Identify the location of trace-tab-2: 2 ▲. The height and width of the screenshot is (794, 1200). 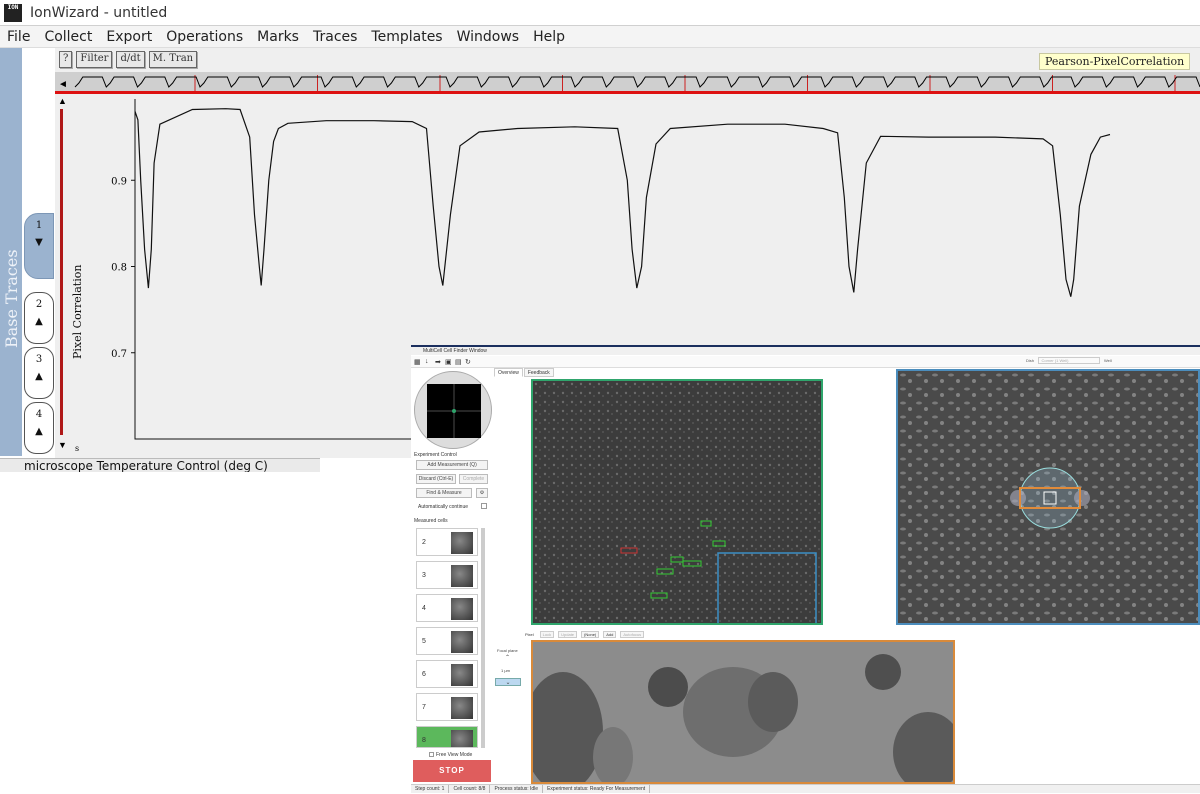
(39, 318).